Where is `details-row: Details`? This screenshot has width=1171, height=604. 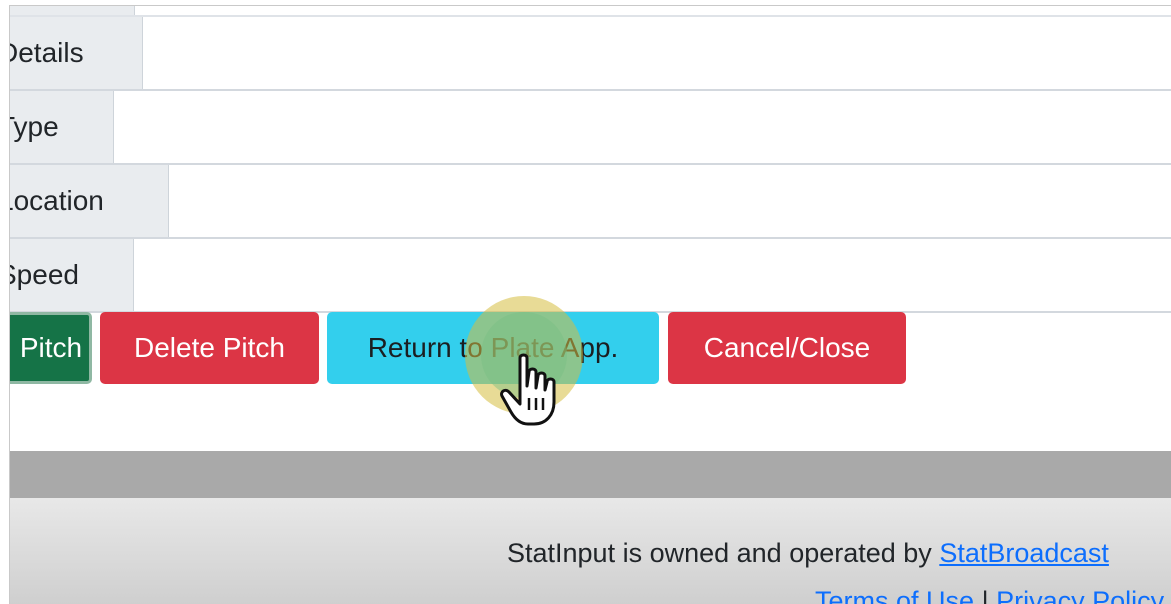 details-row: Details is located at coordinates (590, 54).